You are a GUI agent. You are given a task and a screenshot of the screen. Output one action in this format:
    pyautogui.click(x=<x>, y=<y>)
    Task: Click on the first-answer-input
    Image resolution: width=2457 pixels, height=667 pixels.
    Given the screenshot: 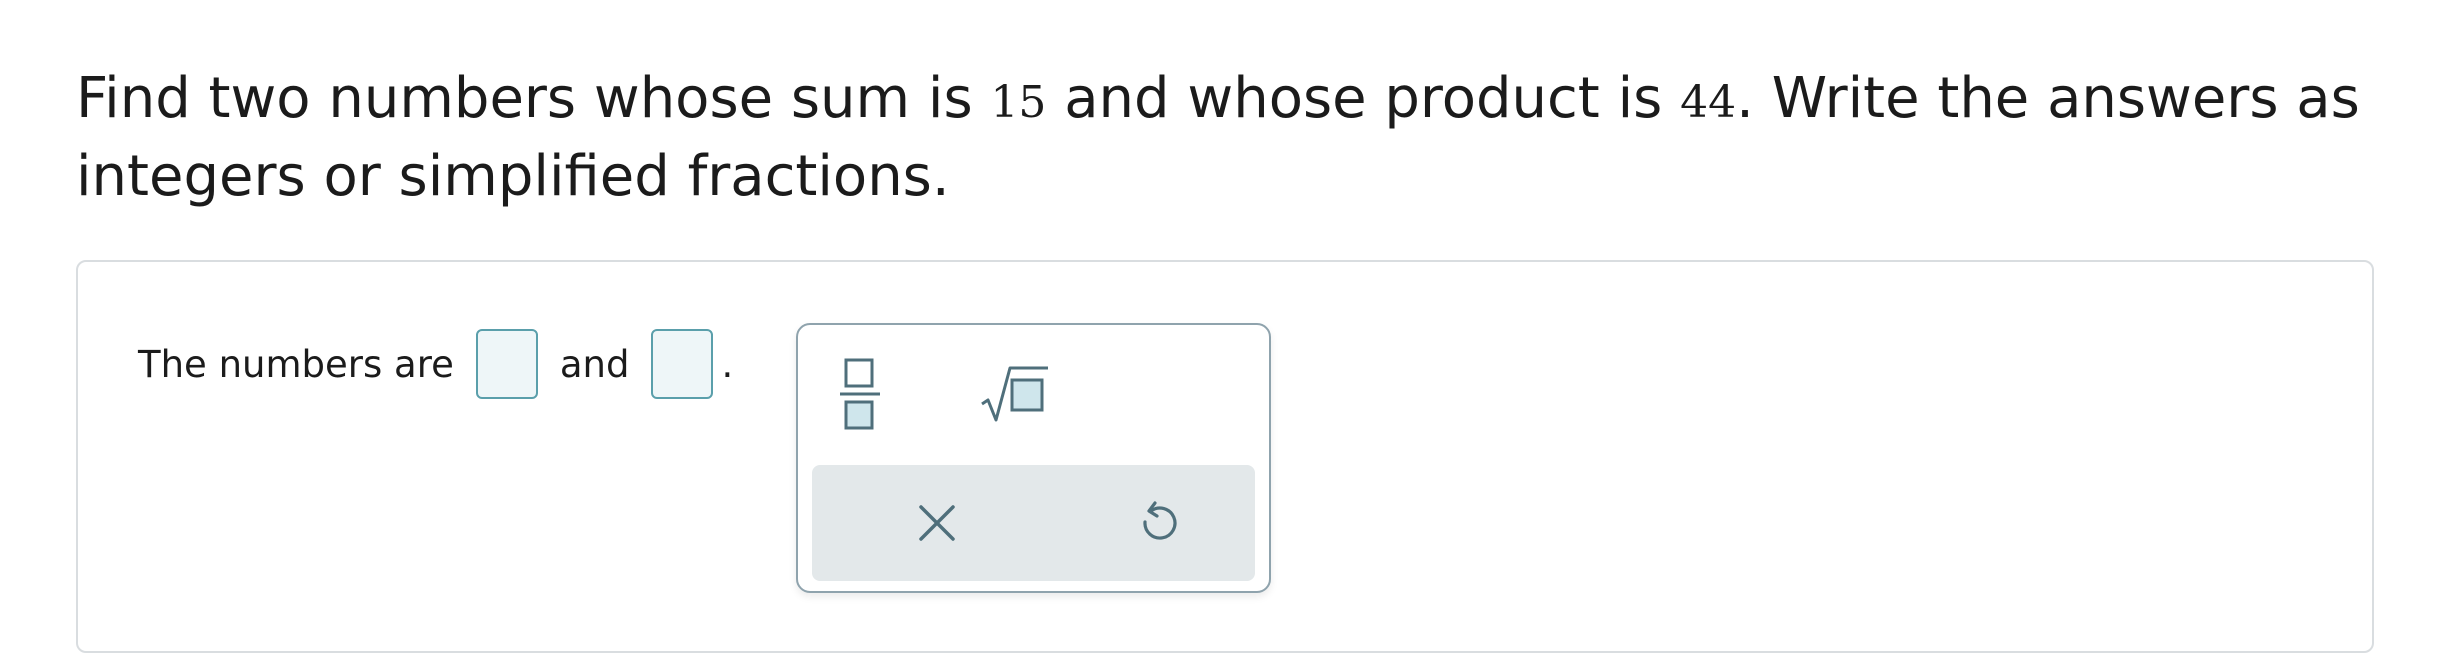 What is the action you would take?
    pyautogui.click(x=506, y=364)
    